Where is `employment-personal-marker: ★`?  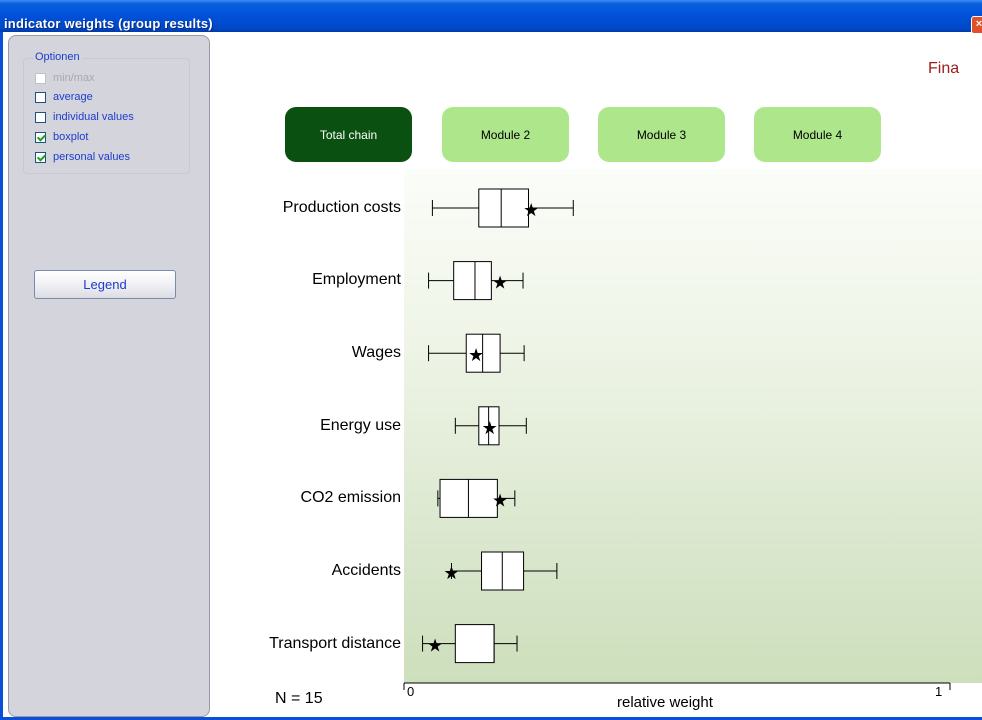
employment-personal-marker: ★ is located at coordinates (500, 283).